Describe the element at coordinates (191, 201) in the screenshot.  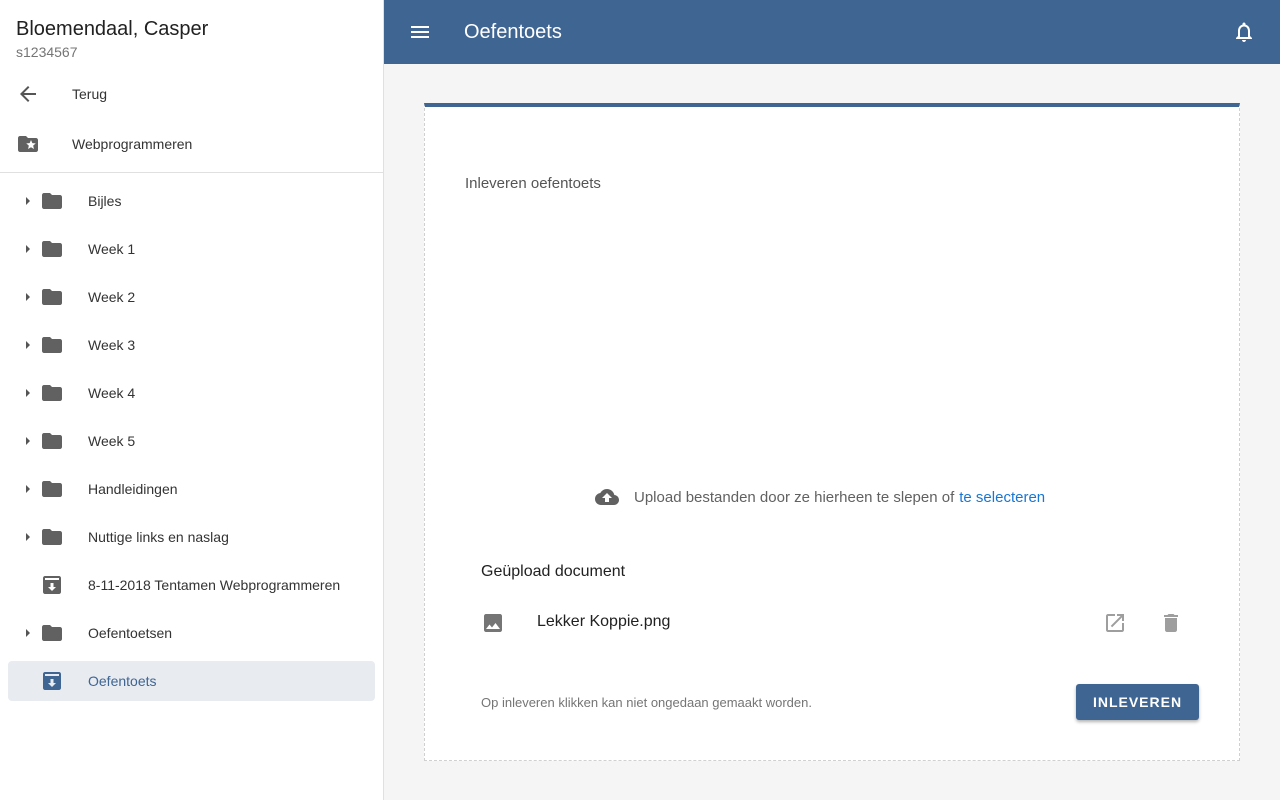
I see `tree-item-bijles: Bijles` at that location.